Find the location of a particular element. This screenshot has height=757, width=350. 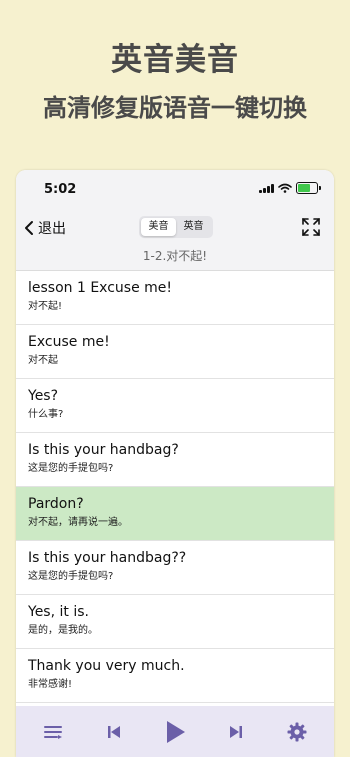

play-button is located at coordinates (175, 732).